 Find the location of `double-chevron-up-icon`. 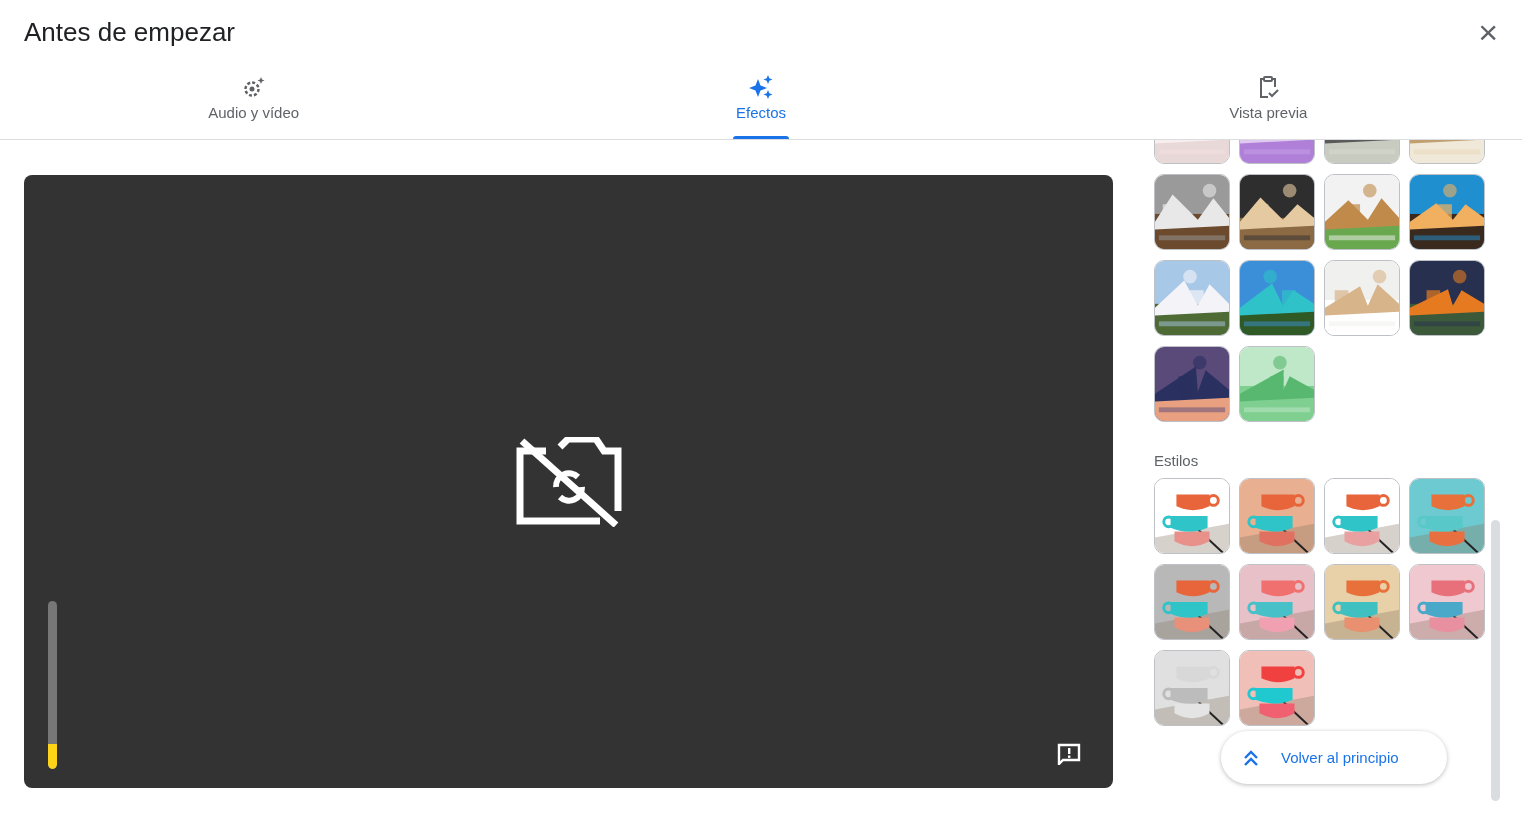

double-chevron-up-icon is located at coordinates (1251, 757).